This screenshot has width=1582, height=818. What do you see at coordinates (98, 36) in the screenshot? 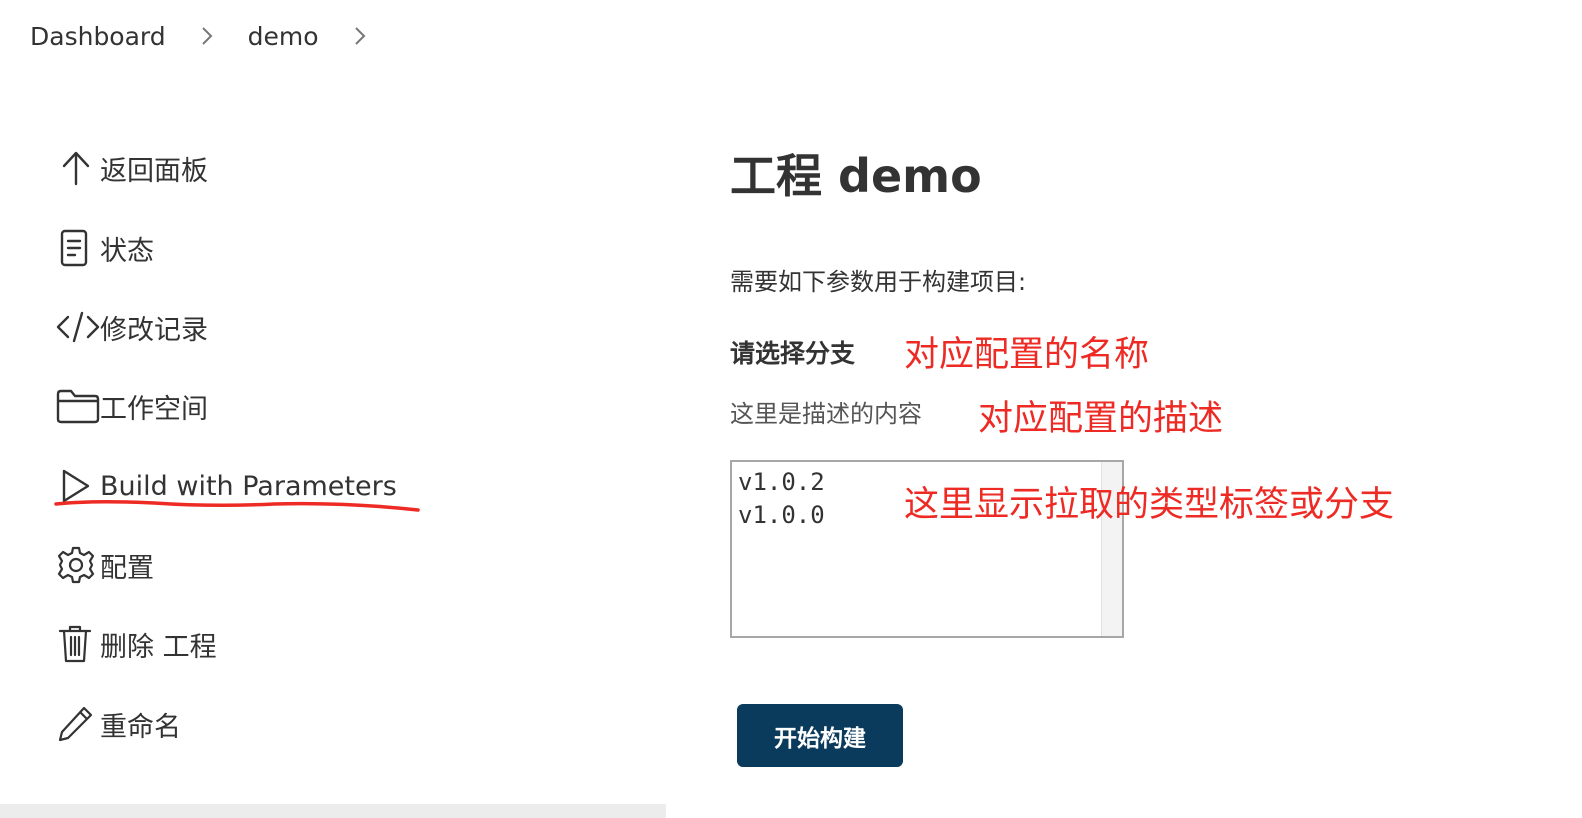
I see `breadcrumb-dashboard: Dashboard` at bounding box center [98, 36].